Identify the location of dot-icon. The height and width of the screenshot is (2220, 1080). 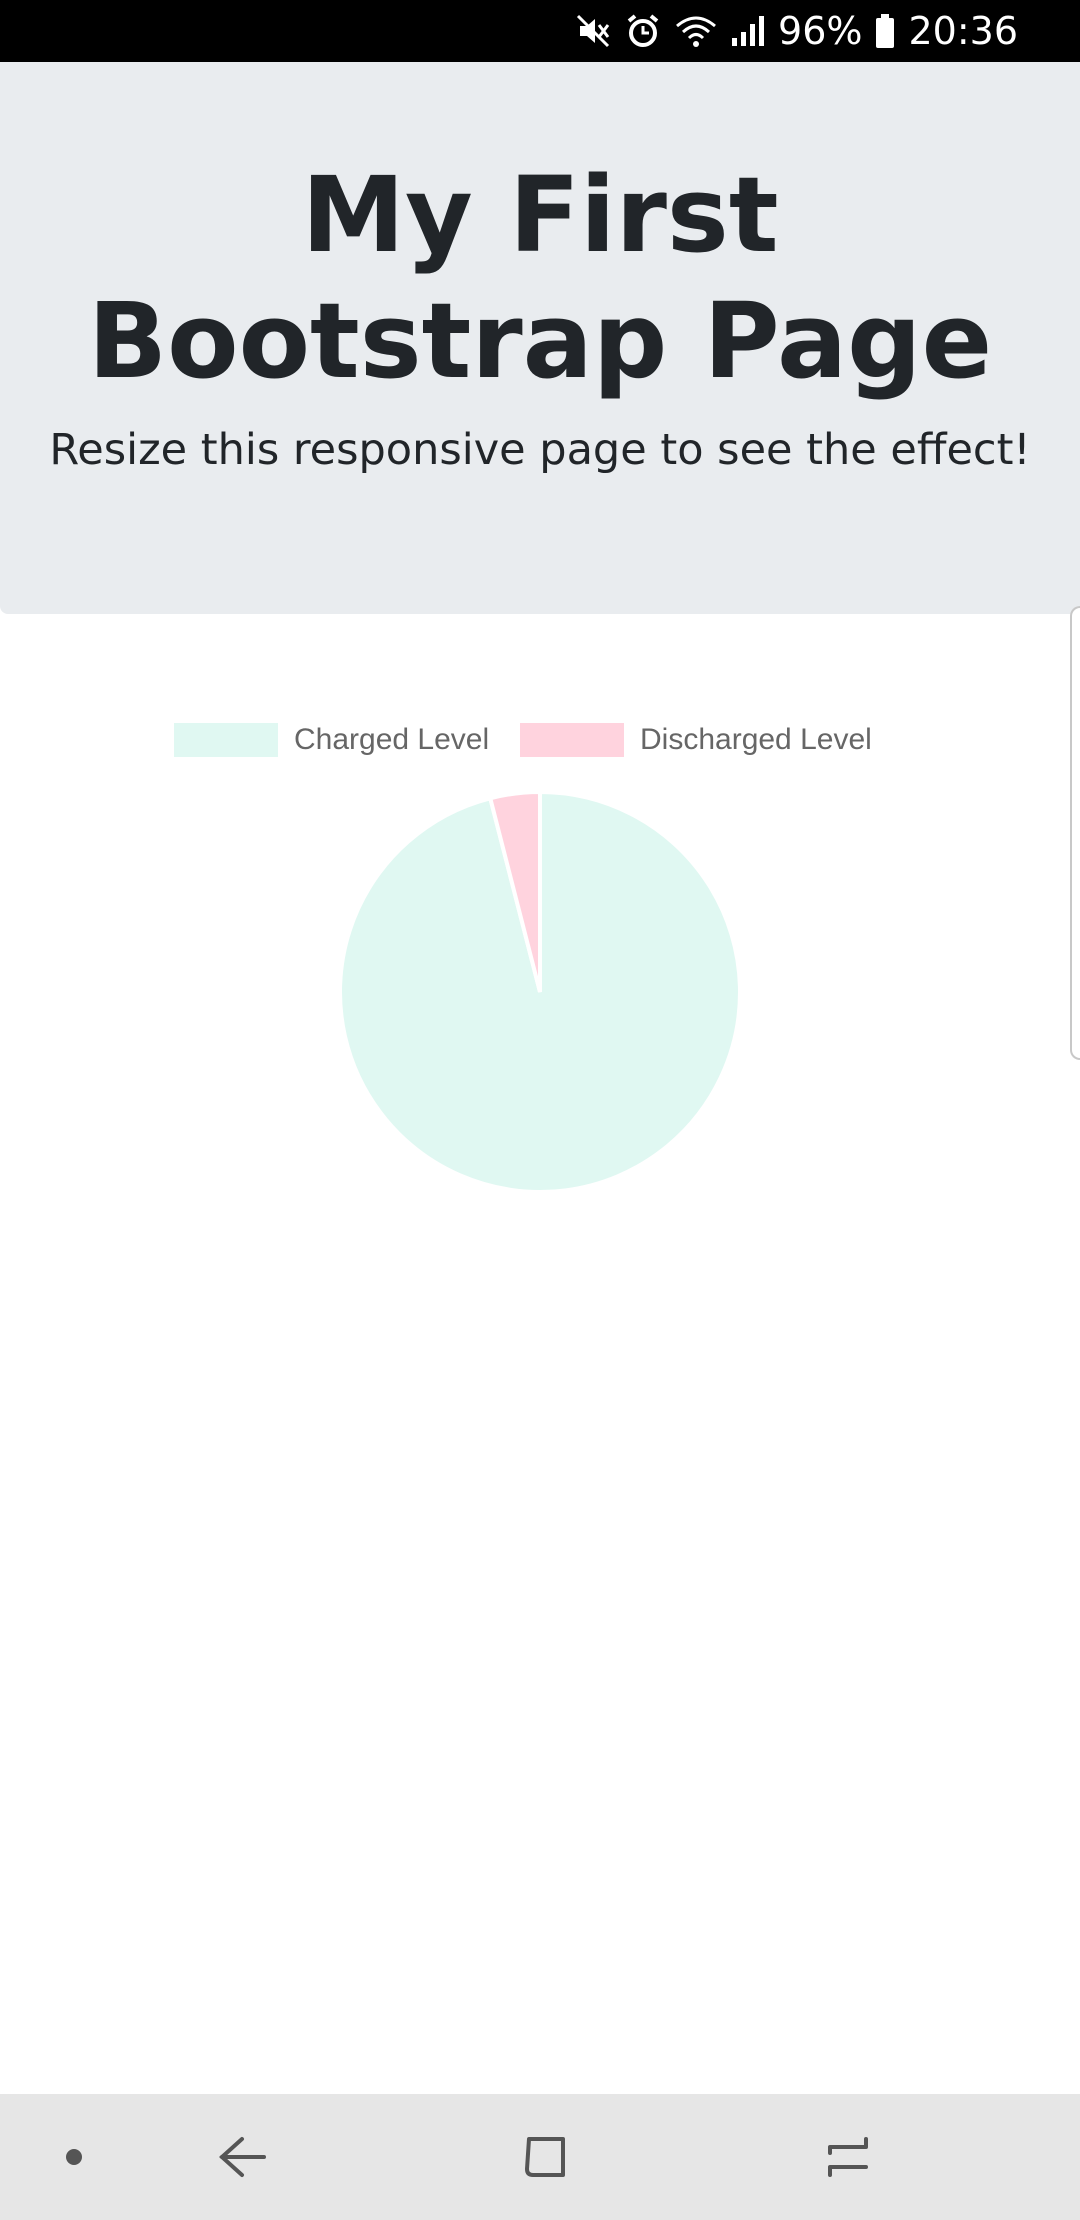
(74, 2157).